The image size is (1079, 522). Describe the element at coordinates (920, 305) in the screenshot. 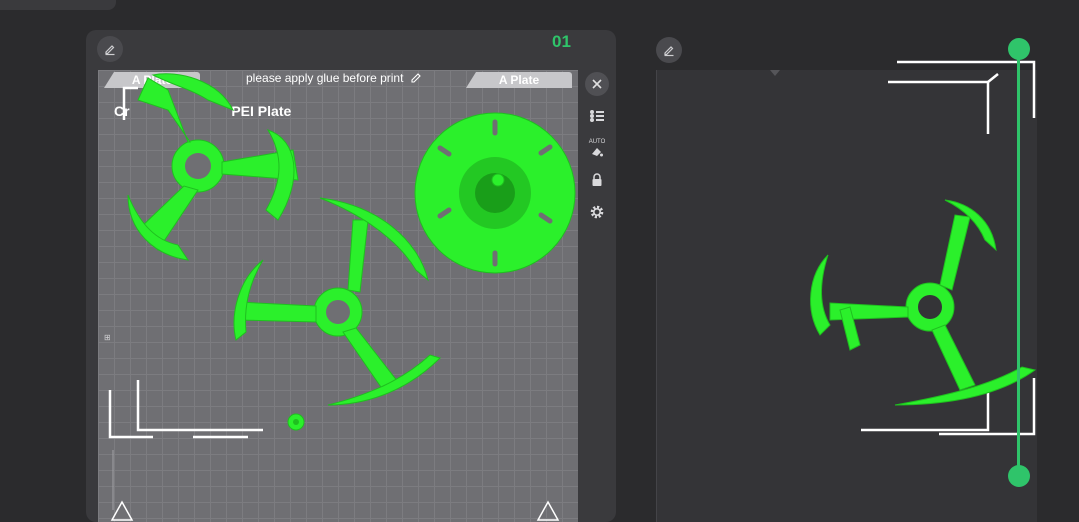

I see `preview-model` at that location.